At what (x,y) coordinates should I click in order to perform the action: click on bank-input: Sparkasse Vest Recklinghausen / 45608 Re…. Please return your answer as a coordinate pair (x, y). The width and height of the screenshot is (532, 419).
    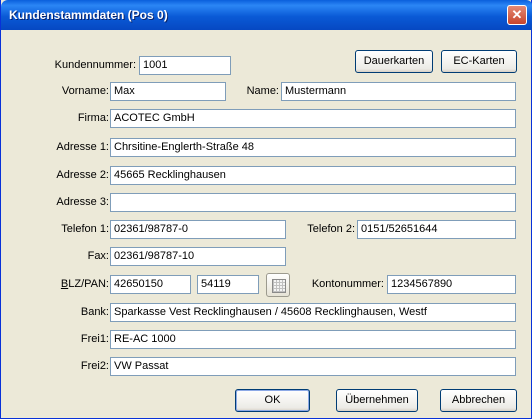
    Looking at the image, I should click on (313, 312).